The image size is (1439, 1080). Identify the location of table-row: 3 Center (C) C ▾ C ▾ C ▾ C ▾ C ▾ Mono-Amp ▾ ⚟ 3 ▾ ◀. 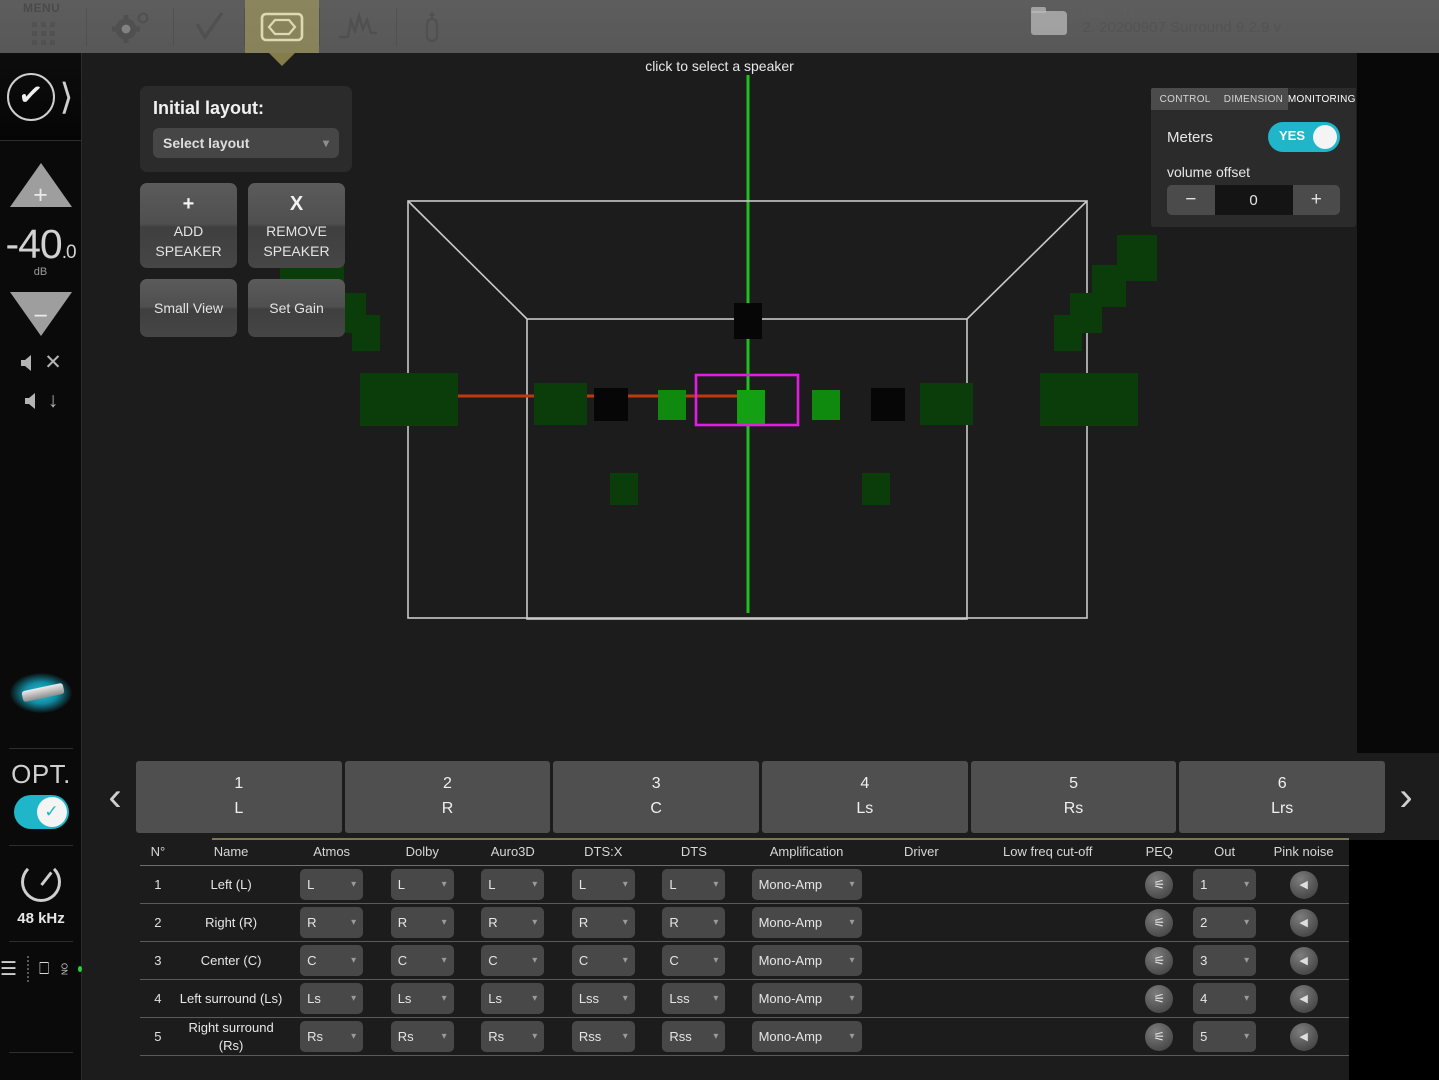
(745, 960).